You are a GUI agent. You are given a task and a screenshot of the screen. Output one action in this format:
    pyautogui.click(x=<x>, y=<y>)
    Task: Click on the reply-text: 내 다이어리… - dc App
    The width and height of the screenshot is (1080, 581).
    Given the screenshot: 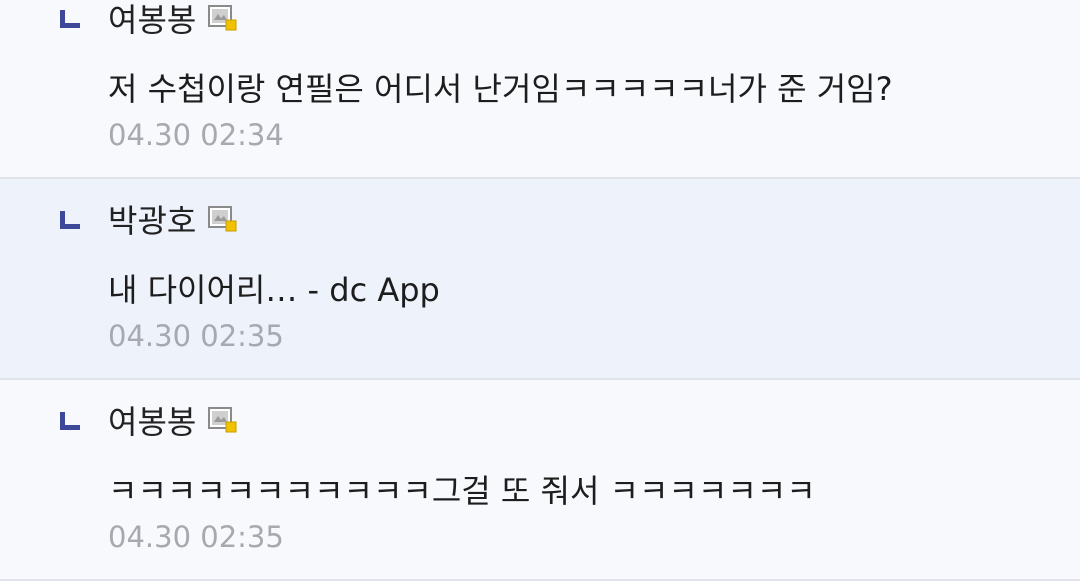 What is the action you would take?
    pyautogui.click(x=274, y=290)
    